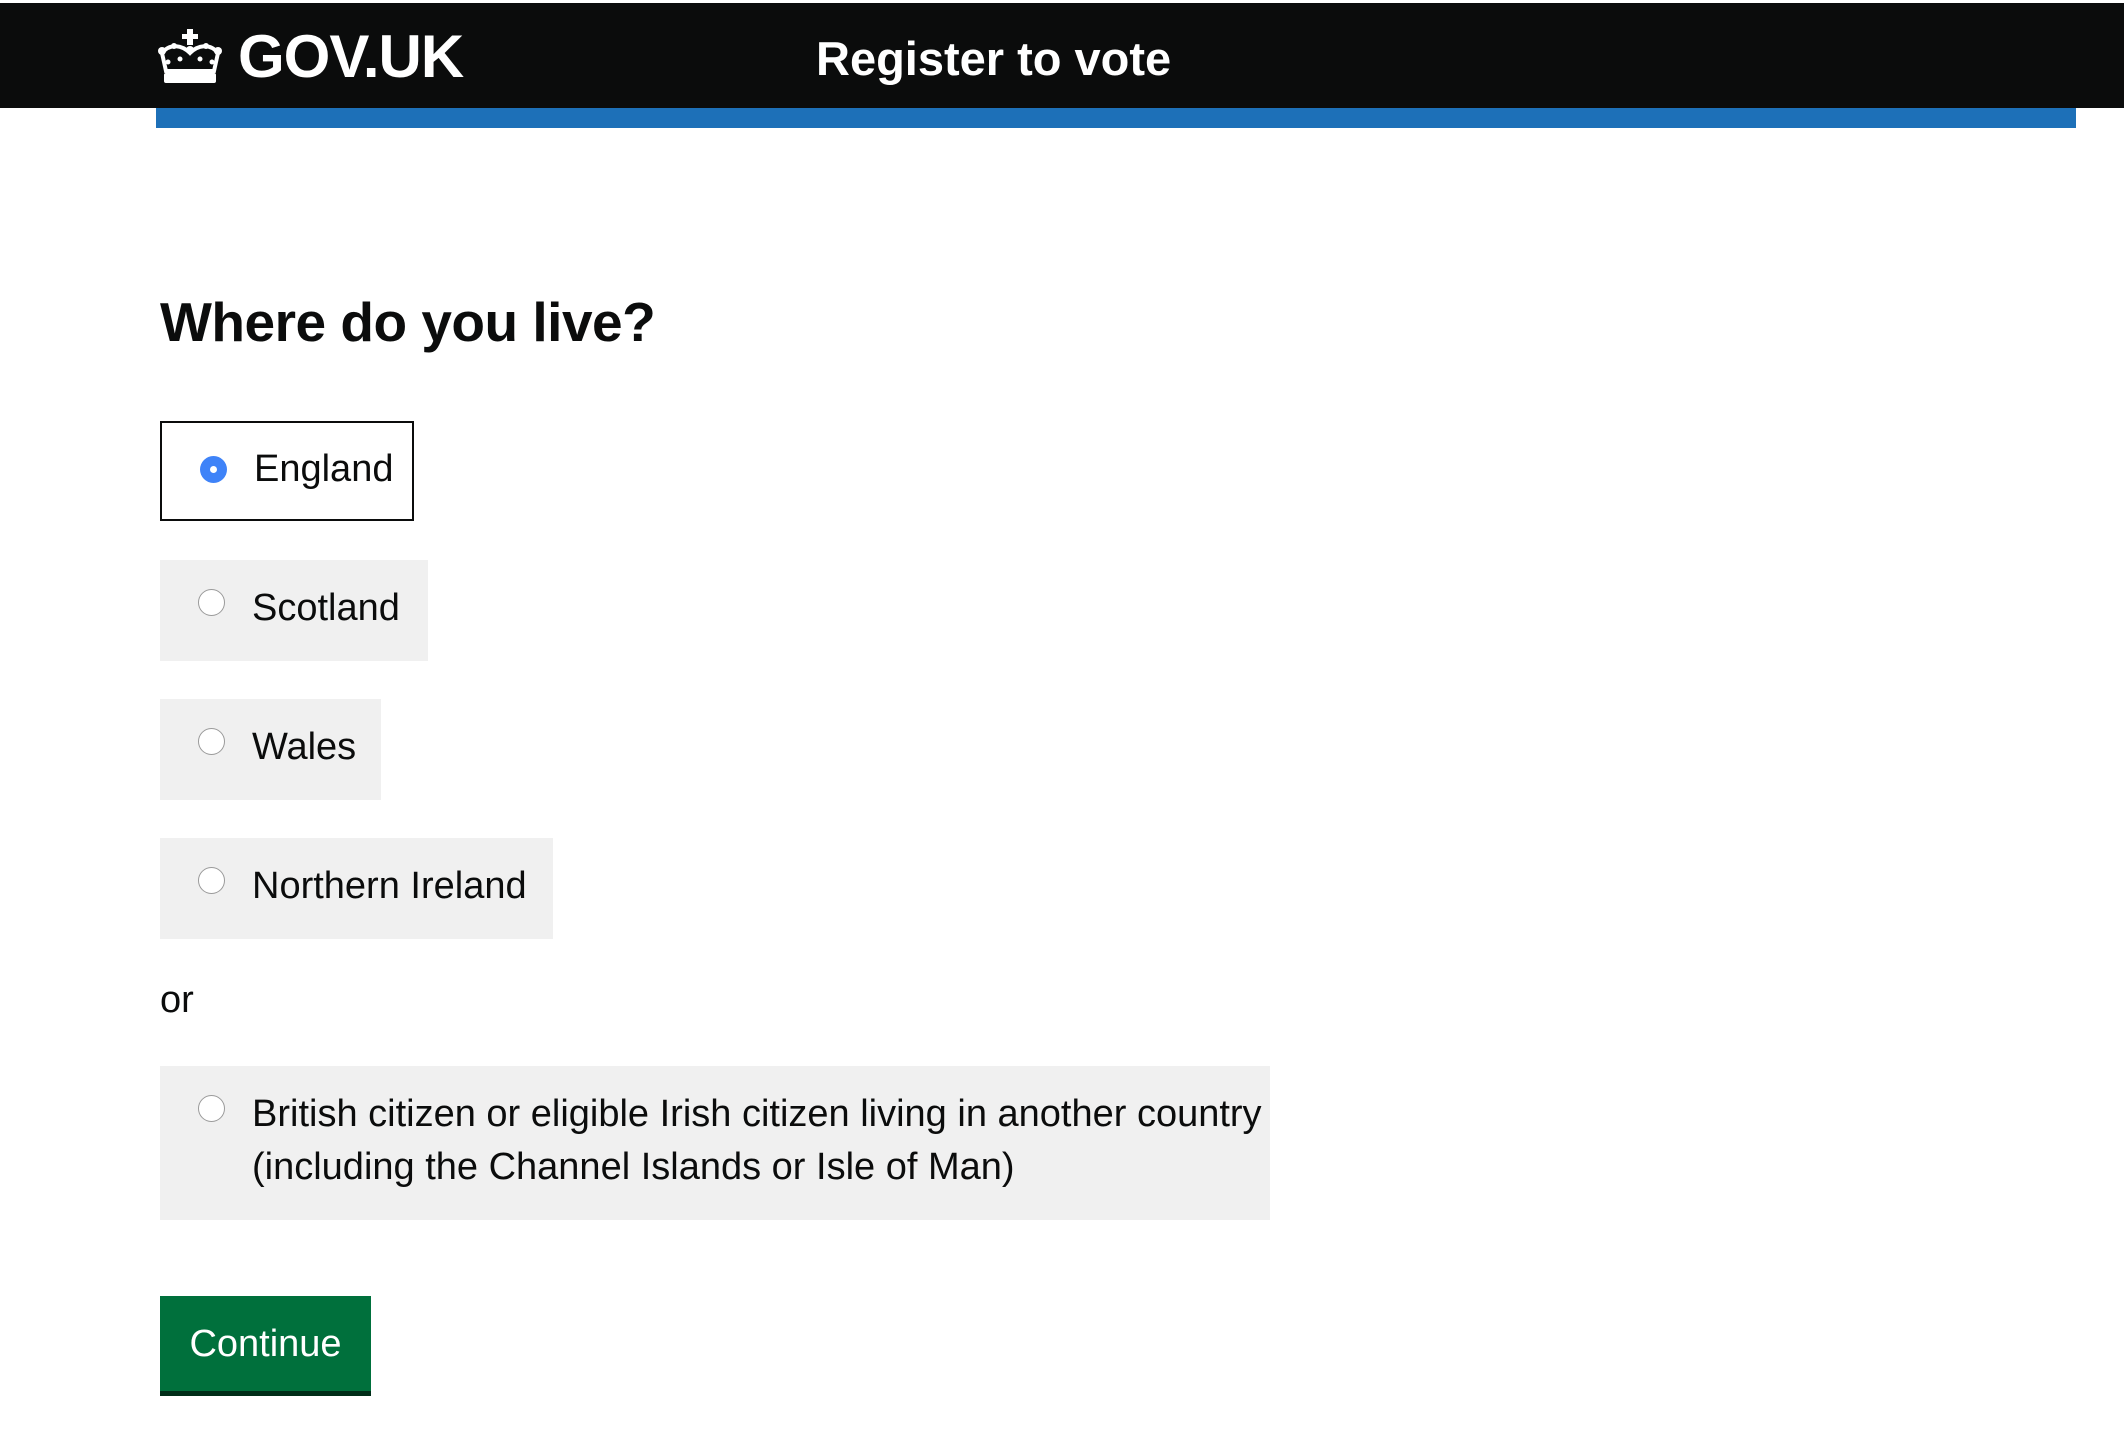 The height and width of the screenshot is (1450, 2124). Describe the element at coordinates (211, 880) in the screenshot. I see `radio-button-northern-ireland` at that location.